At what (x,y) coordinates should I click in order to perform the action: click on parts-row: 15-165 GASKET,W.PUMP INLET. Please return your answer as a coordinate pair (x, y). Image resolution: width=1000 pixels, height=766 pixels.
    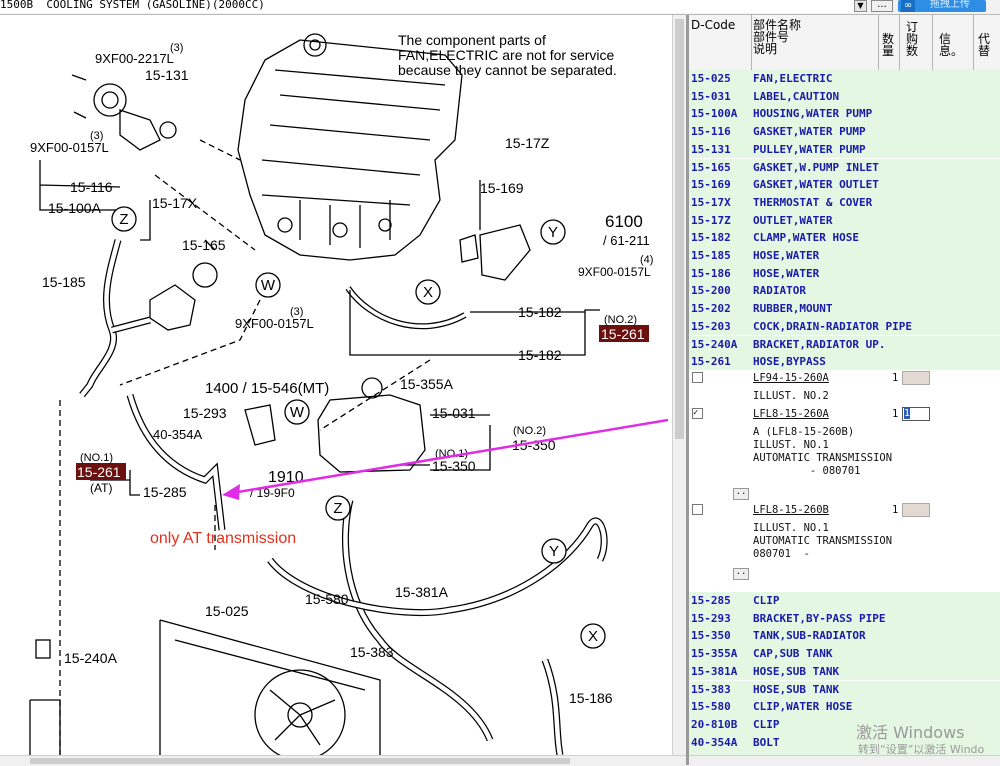
    Looking at the image, I should click on (844, 167).